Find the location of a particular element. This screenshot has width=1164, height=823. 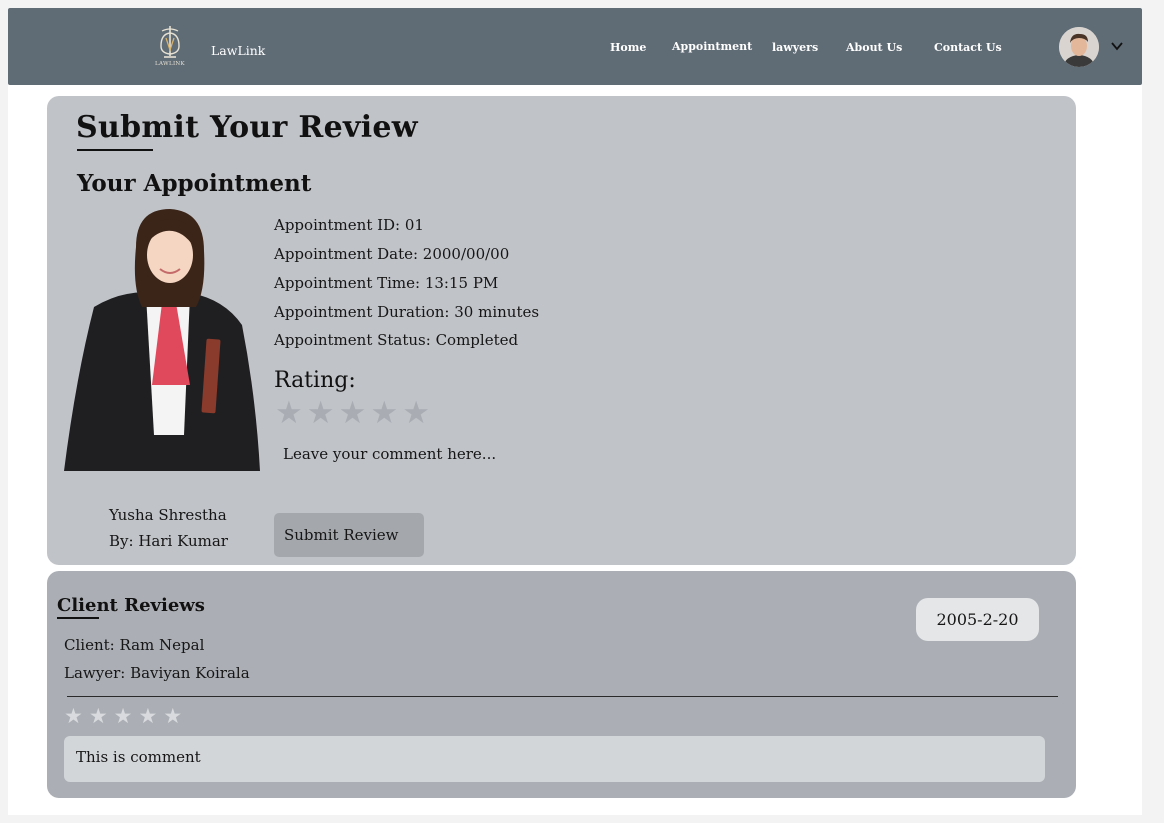

lawyer-photo is located at coordinates (162, 339).